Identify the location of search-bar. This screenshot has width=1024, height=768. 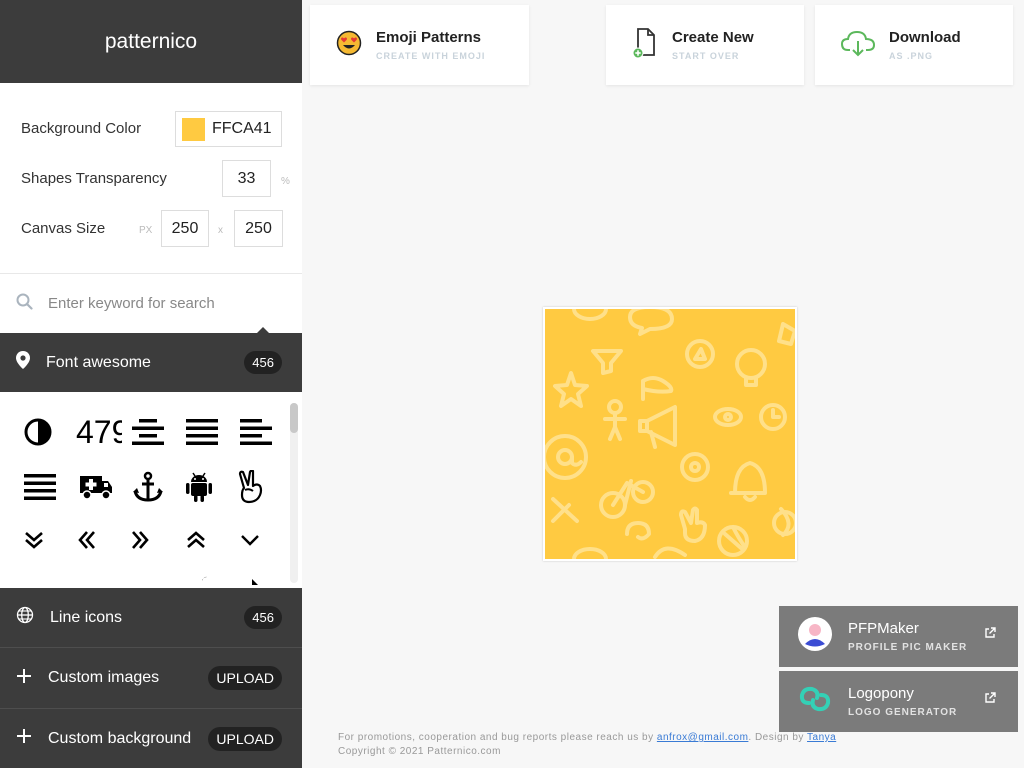
(151, 303).